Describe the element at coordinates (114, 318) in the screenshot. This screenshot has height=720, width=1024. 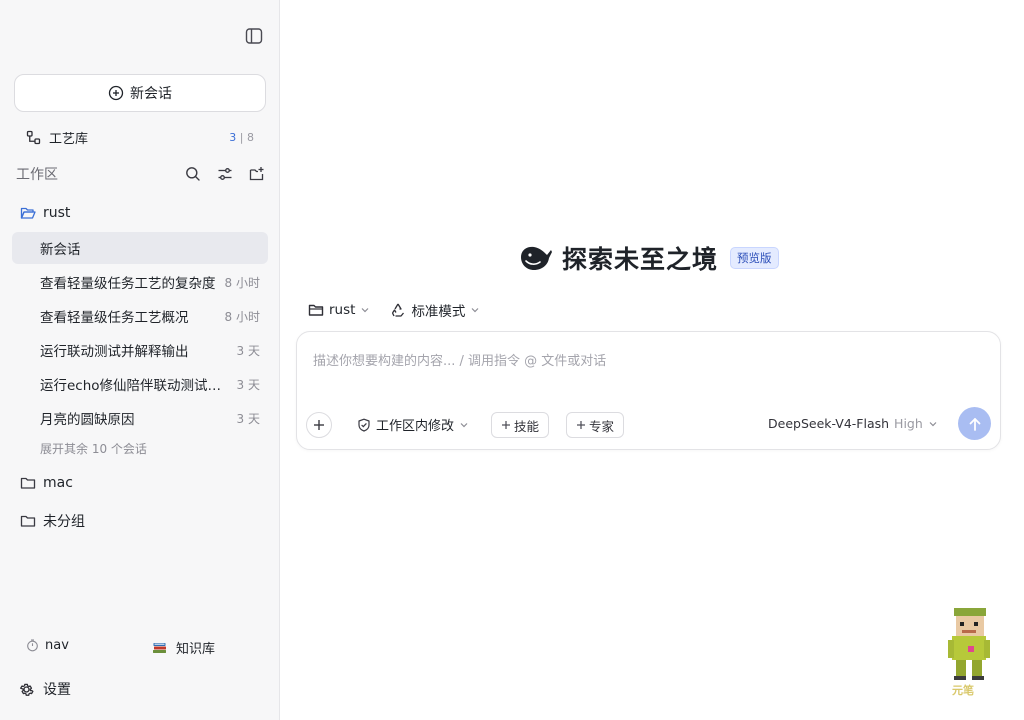
I see `chat-title: 查看轻量级任务工艺概况` at that location.